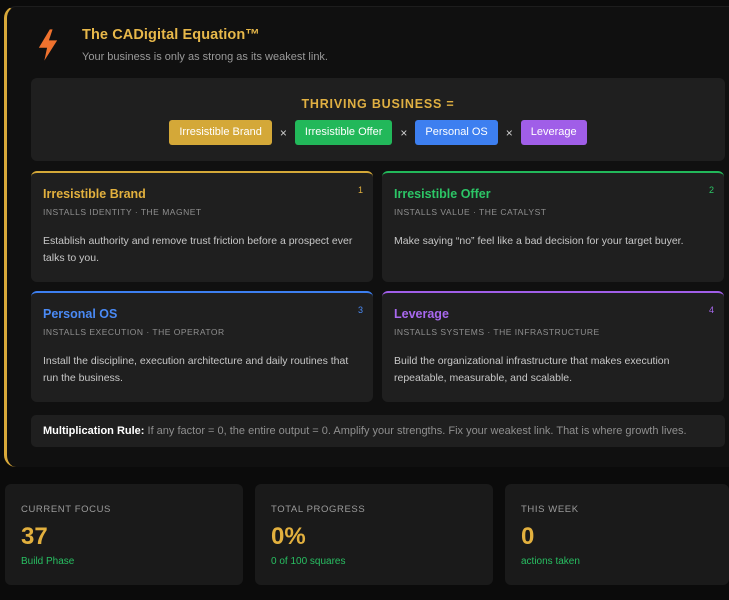  I want to click on lightning-bolt-icon, so click(48, 45).